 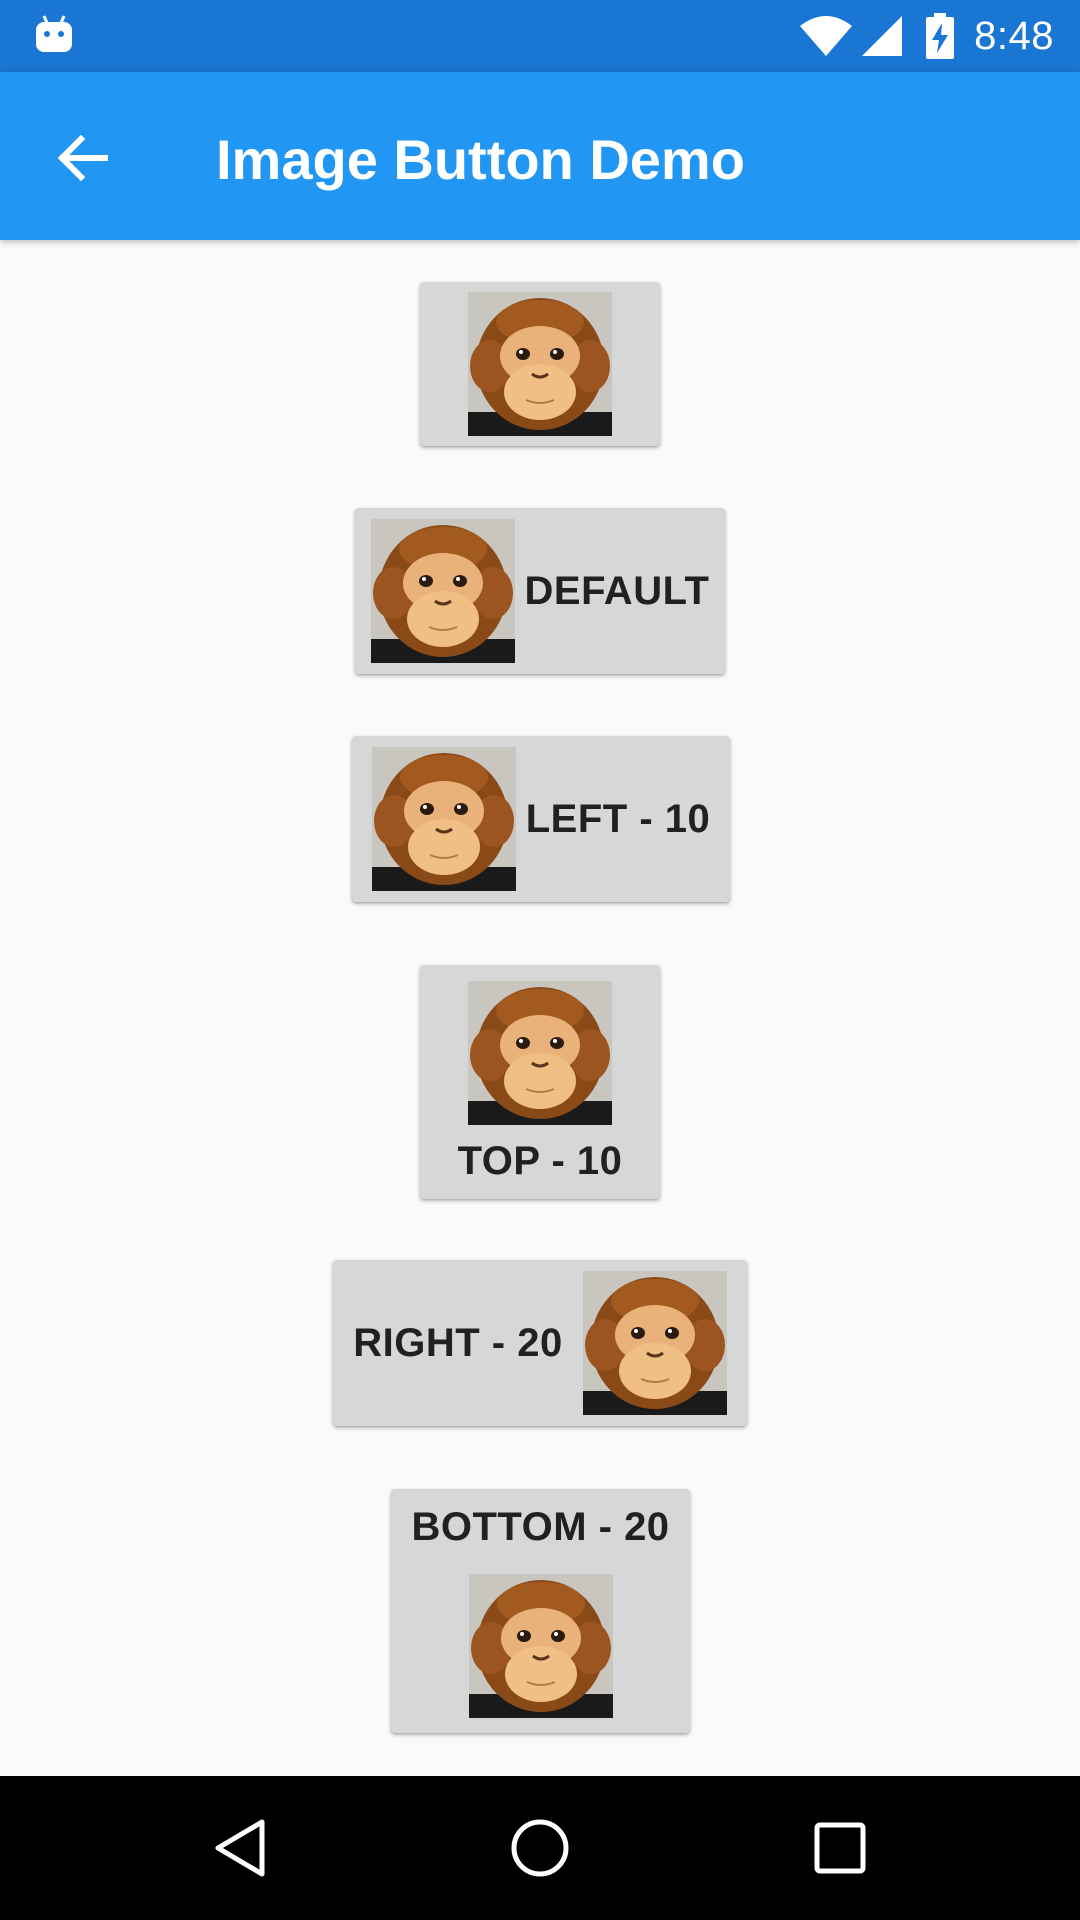 I want to click on left-10-button: LEFT - 10, so click(x=541, y=819).